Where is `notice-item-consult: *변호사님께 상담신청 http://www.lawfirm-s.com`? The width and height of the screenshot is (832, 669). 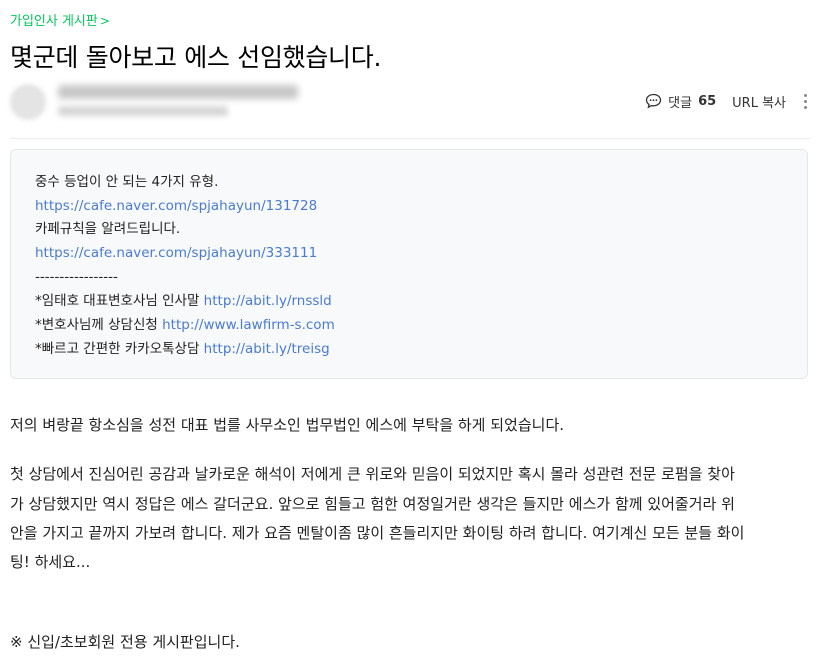
notice-item-consult: *변호사님께 상담신청 http://www.lawfirm-s.com is located at coordinates (185, 325).